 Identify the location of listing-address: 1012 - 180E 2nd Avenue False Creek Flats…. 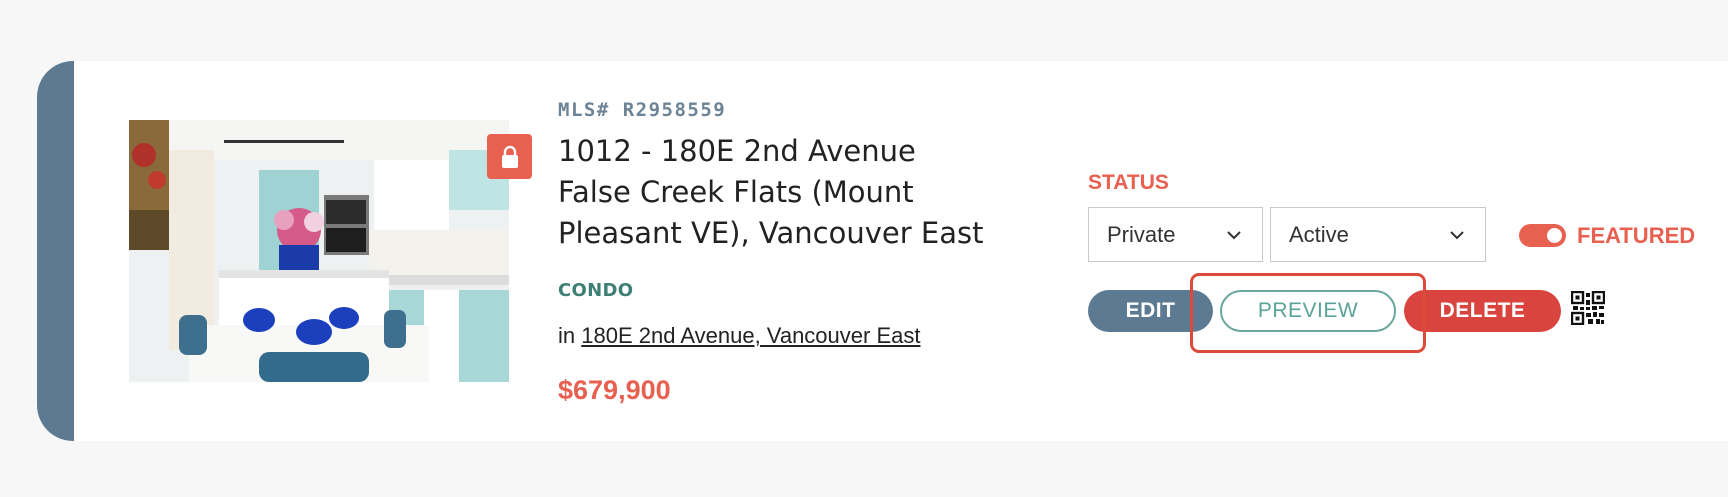
(788, 192).